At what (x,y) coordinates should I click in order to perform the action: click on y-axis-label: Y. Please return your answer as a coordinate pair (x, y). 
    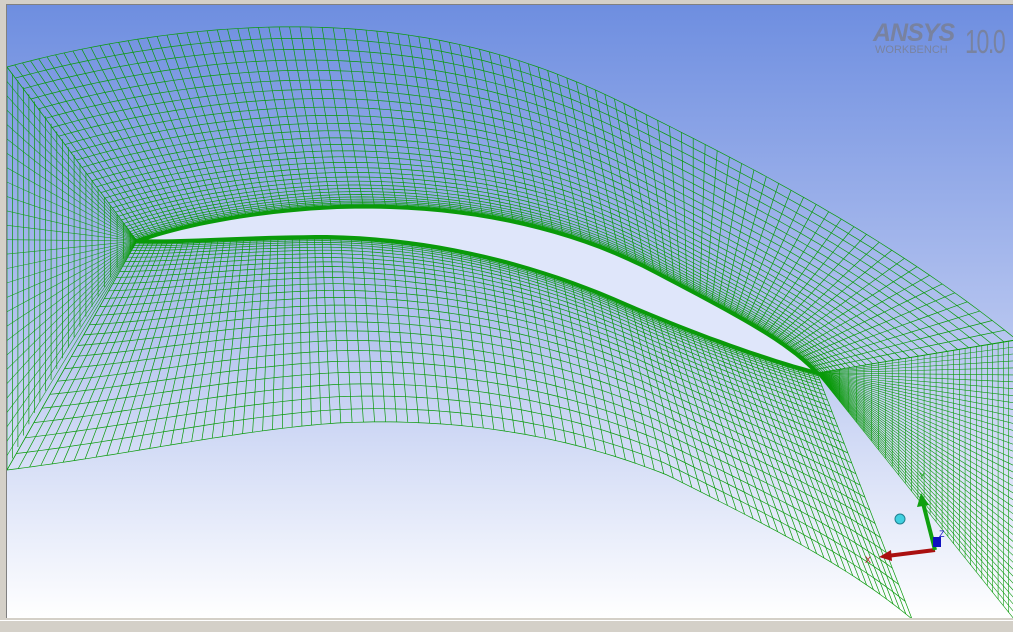
    Looking at the image, I should click on (922, 476).